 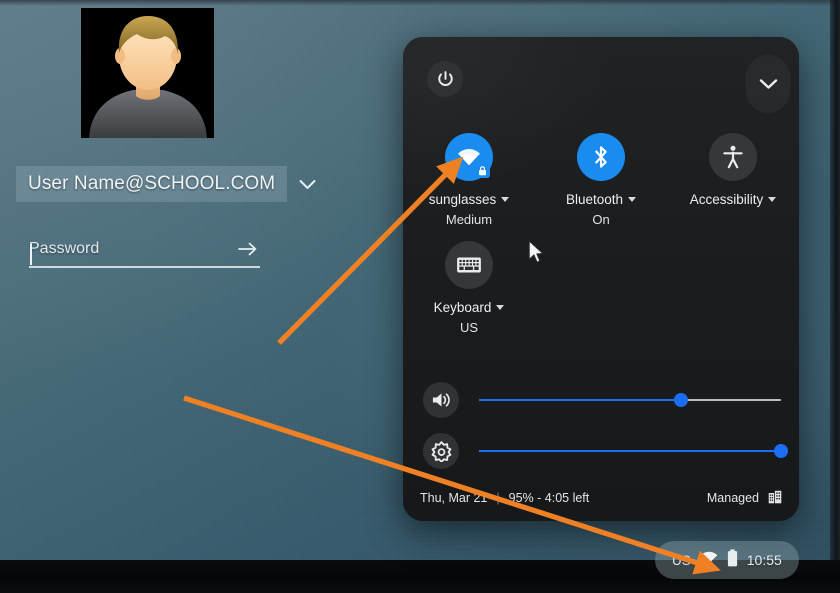 I want to click on screen-bezel-right, so click(x=835, y=287).